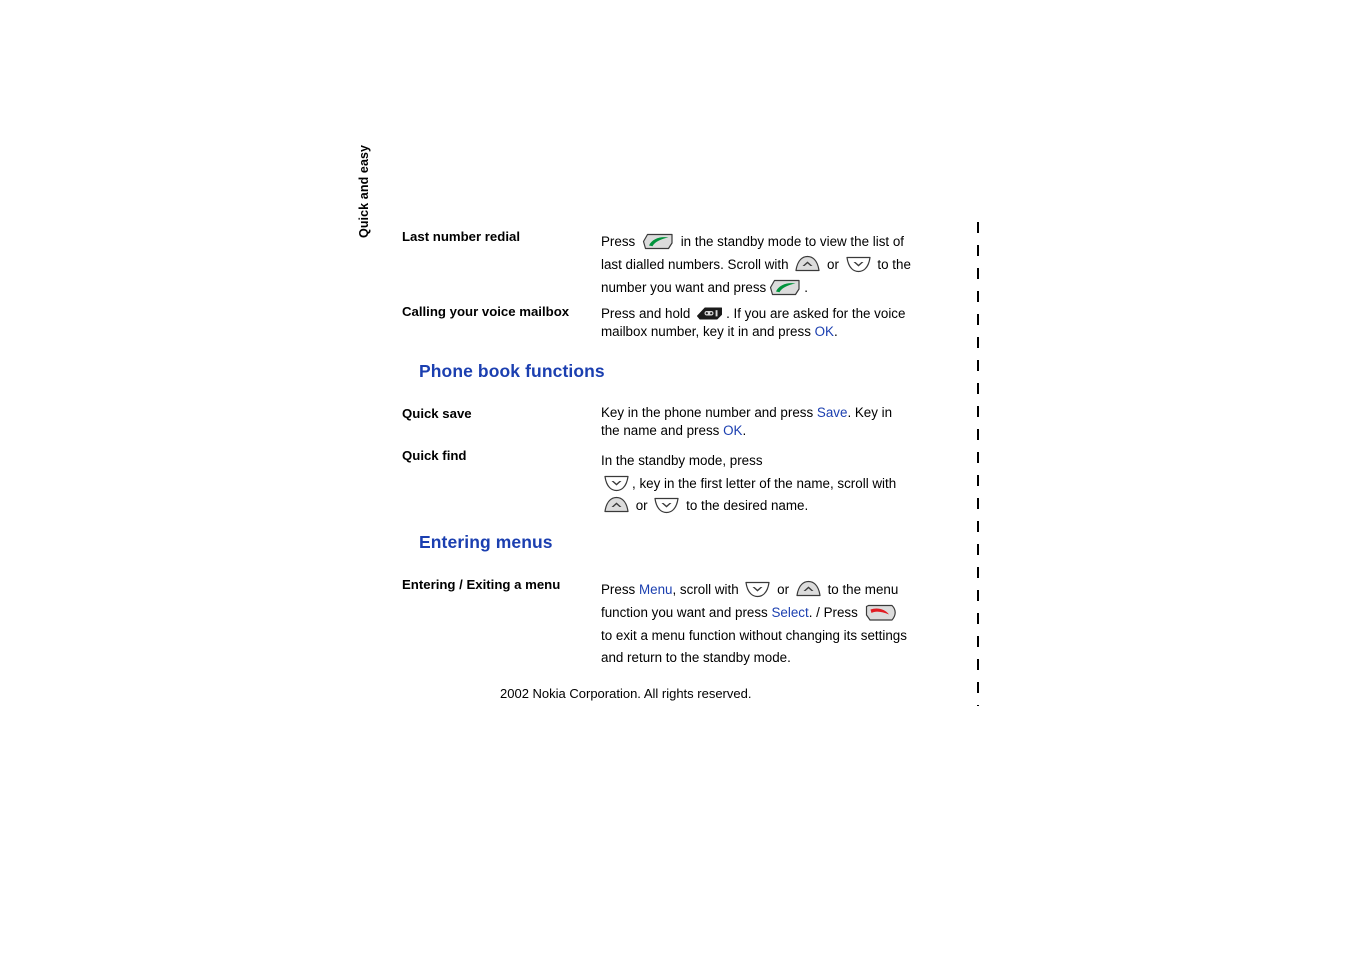 The height and width of the screenshot is (954, 1351). Describe the element at coordinates (707, 412) in the screenshot. I see `text-fragment: Key in the phone number and press` at that location.